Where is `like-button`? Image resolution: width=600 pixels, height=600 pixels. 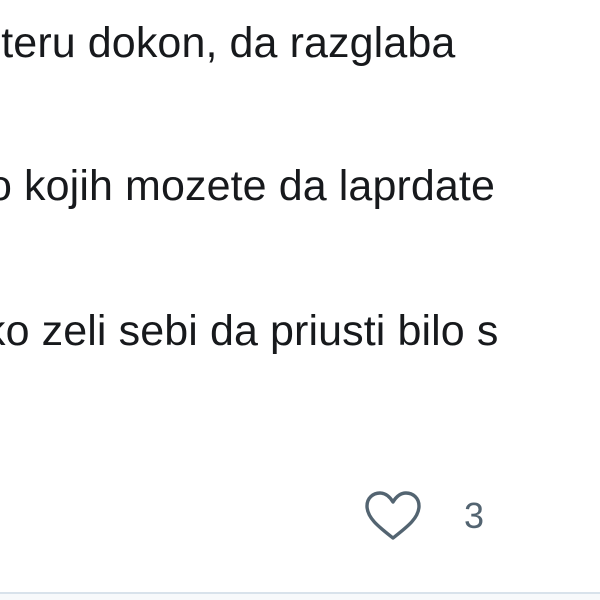
like-button is located at coordinates (393, 516).